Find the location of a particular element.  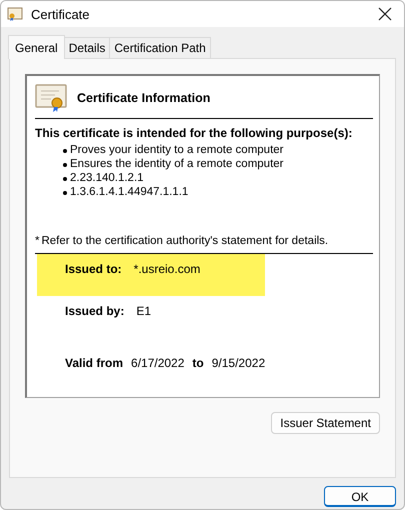

tab: Certification Path is located at coordinates (160, 47).